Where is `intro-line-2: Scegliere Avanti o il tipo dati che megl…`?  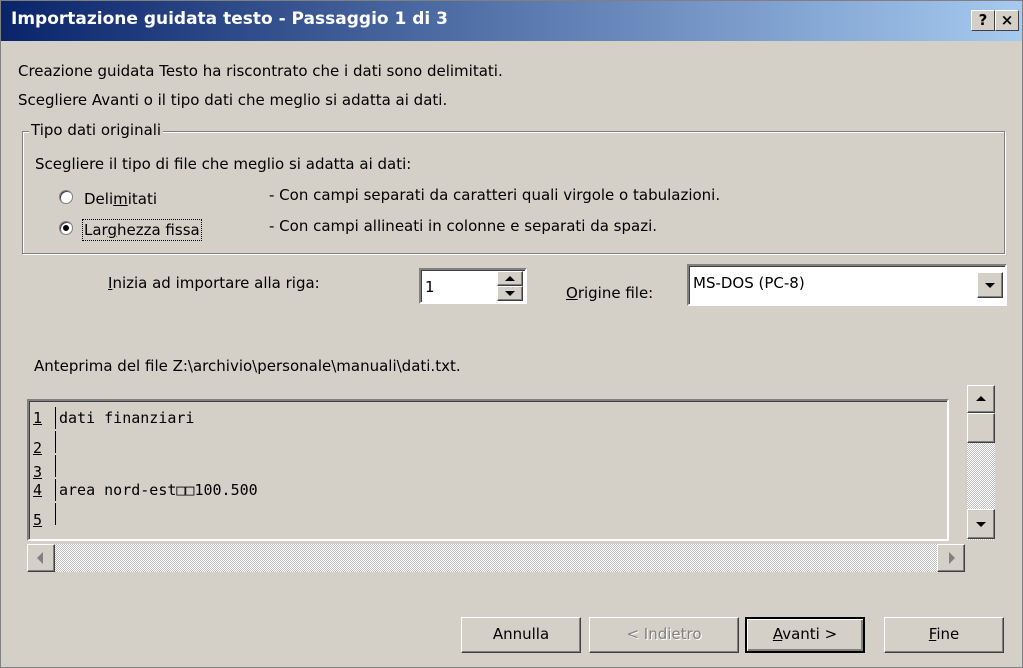
intro-line-2: Scegliere Avanti o il tipo dati che megl… is located at coordinates (233, 100).